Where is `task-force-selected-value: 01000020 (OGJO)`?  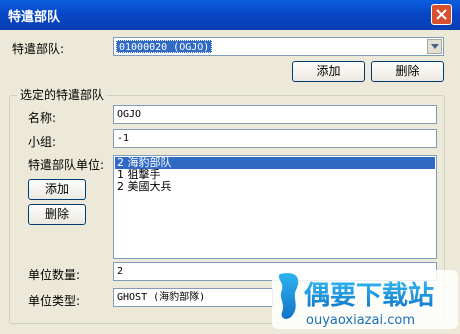 task-force-selected-value: 01000020 (OGJO) is located at coordinates (164, 46).